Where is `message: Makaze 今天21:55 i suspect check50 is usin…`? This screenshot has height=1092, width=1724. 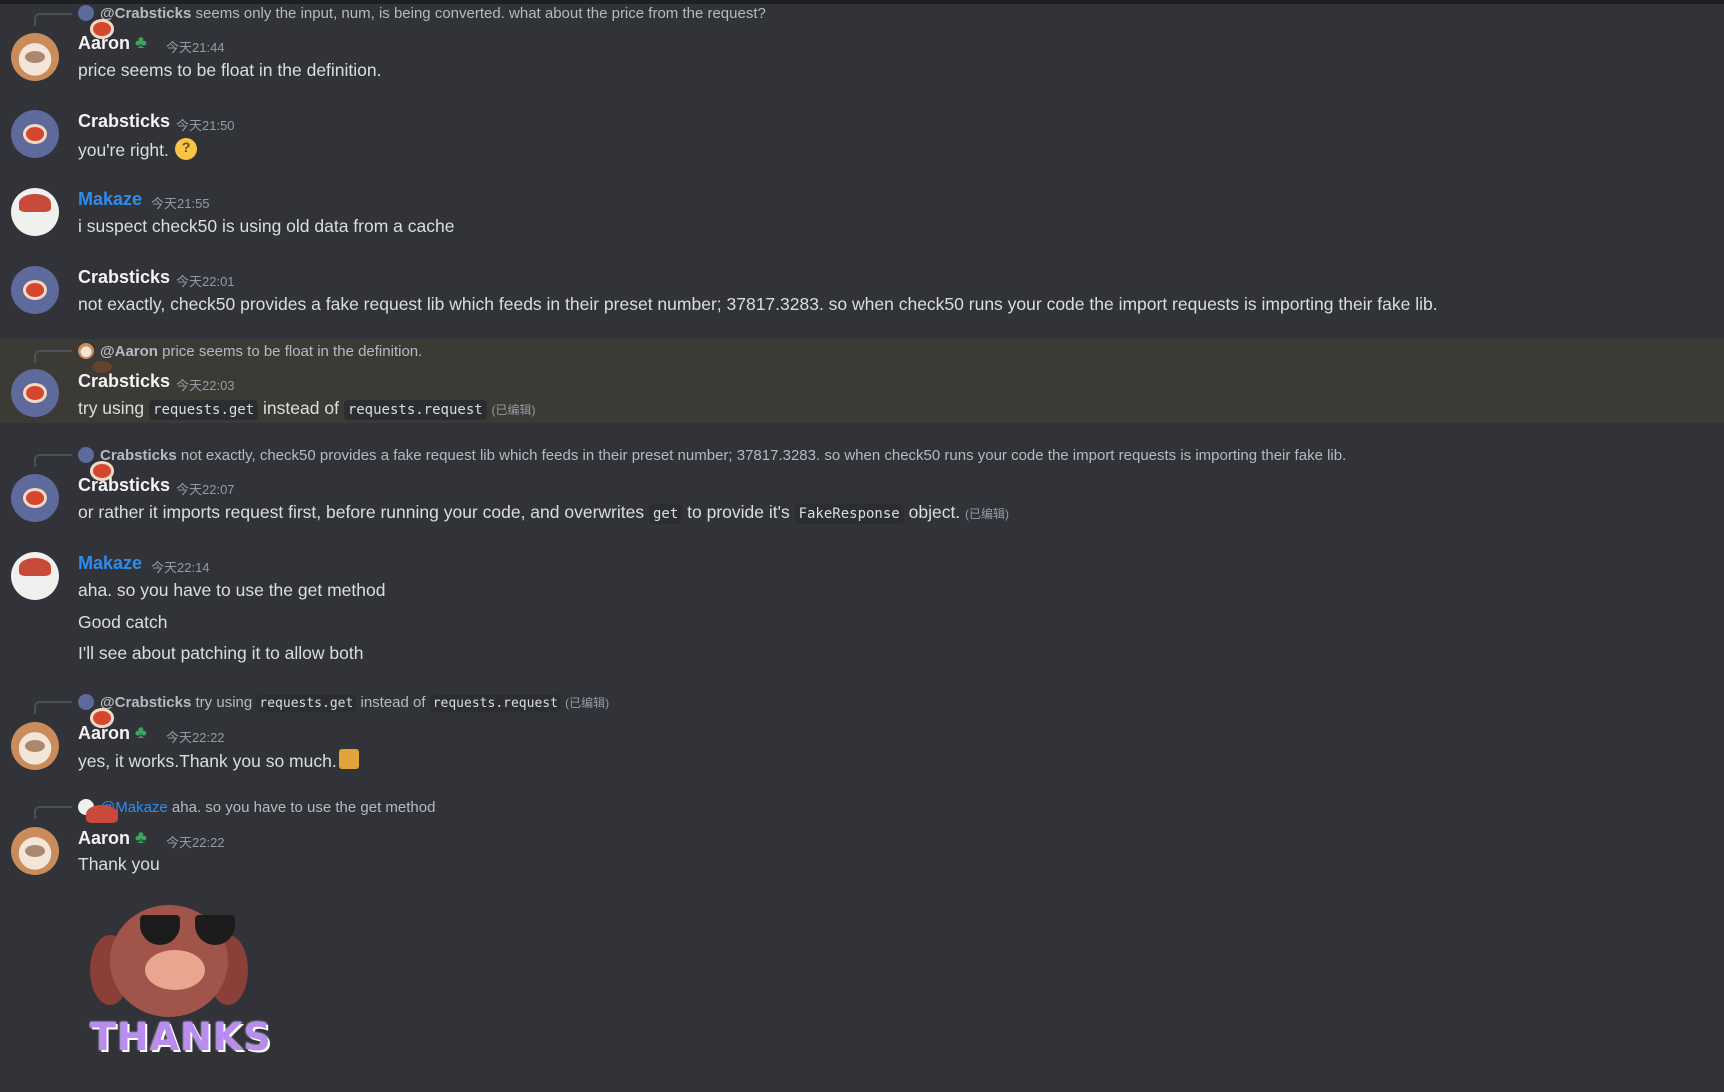 message: Makaze 今天21:55 i suspect check50 is usin… is located at coordinates (862, 213).